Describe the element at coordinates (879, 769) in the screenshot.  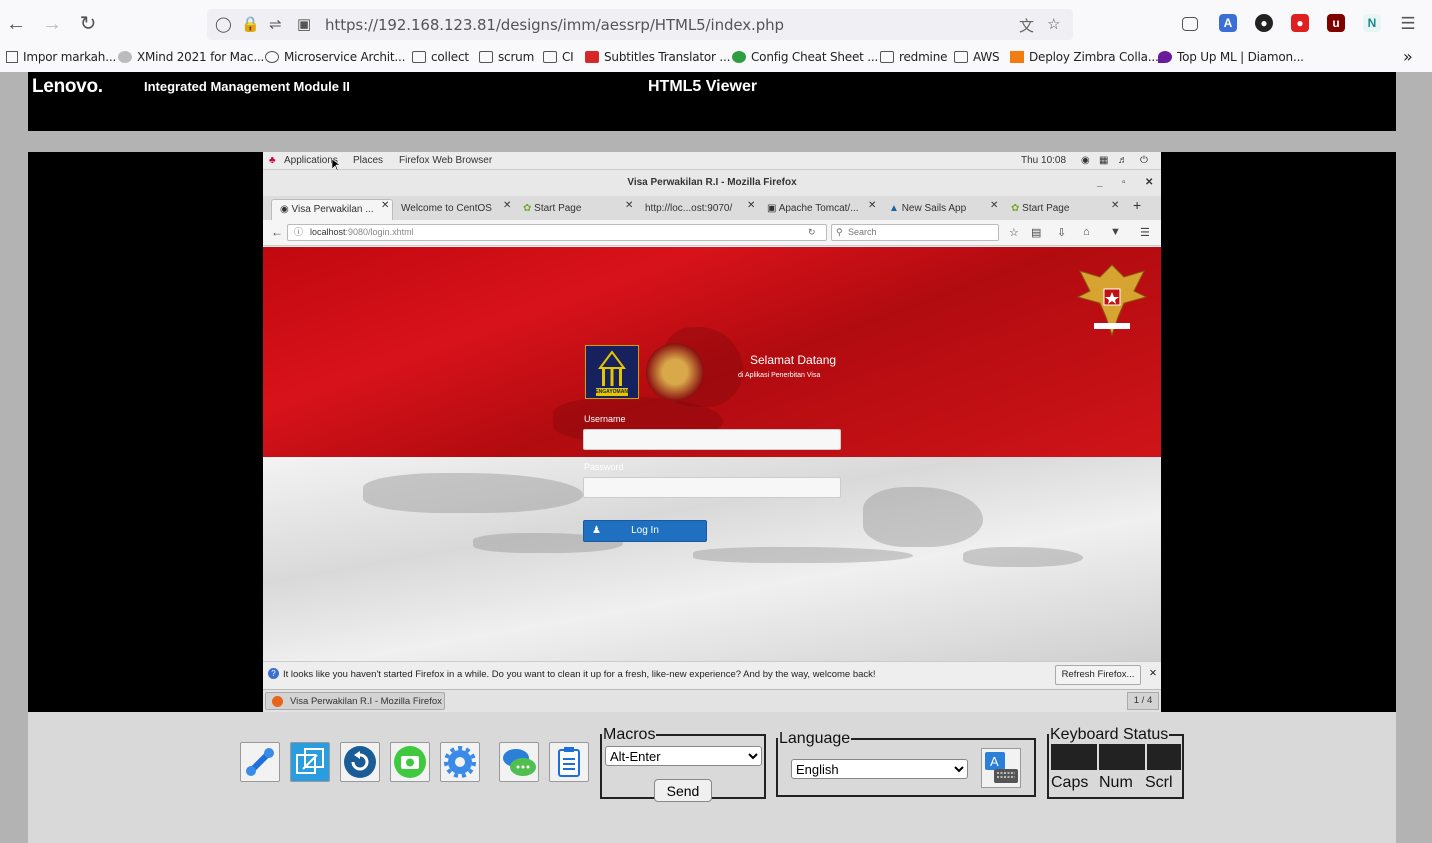
I see `language-select: English` at that location.